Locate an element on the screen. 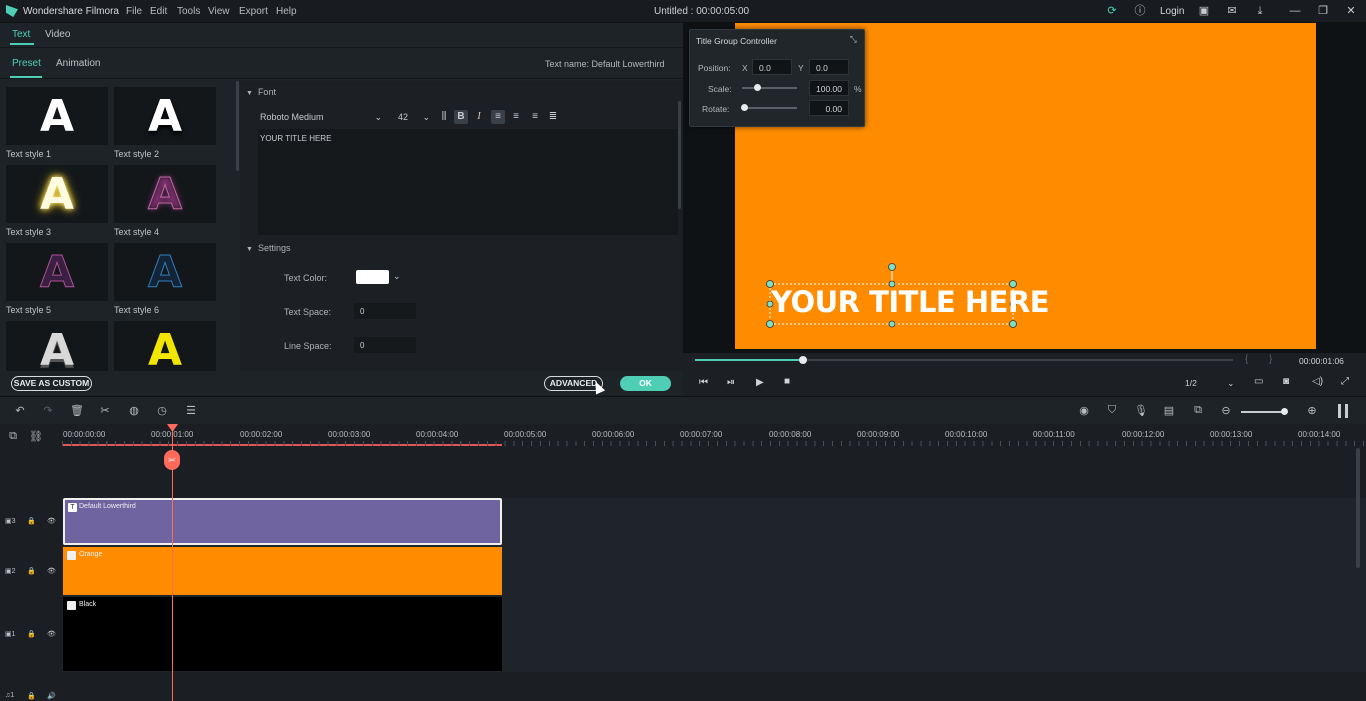 This screenshot has height=701, width=1366. menu-export: Export is located at coordinates (253, 11).